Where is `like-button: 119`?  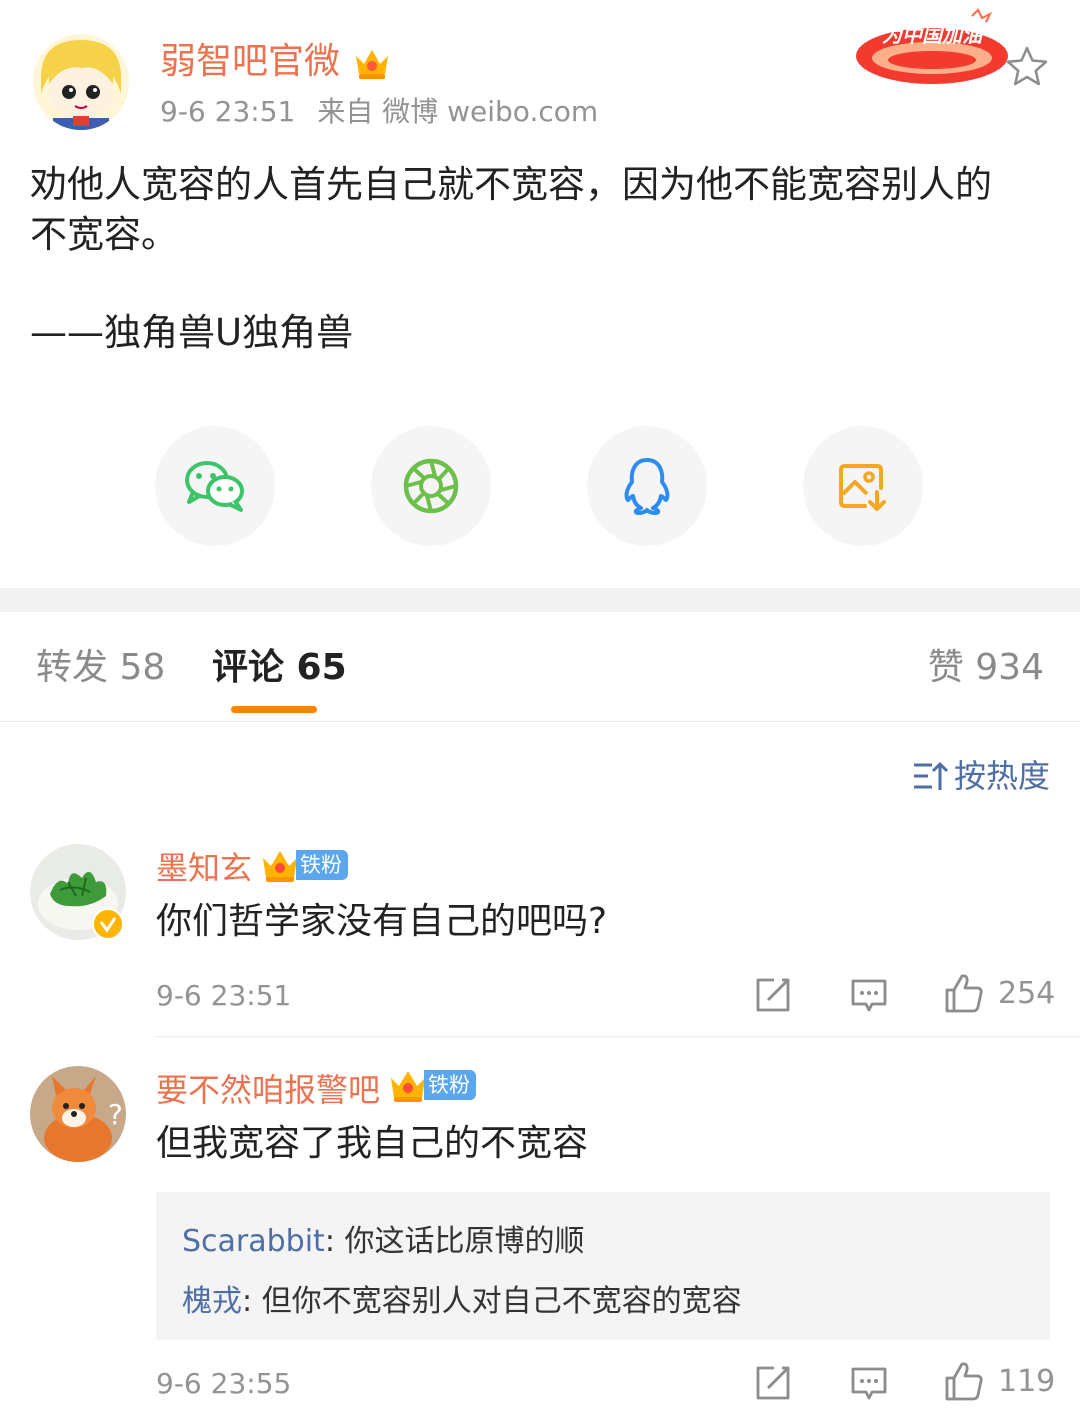
like-button: 119 is located at coordinates (999, 1381).